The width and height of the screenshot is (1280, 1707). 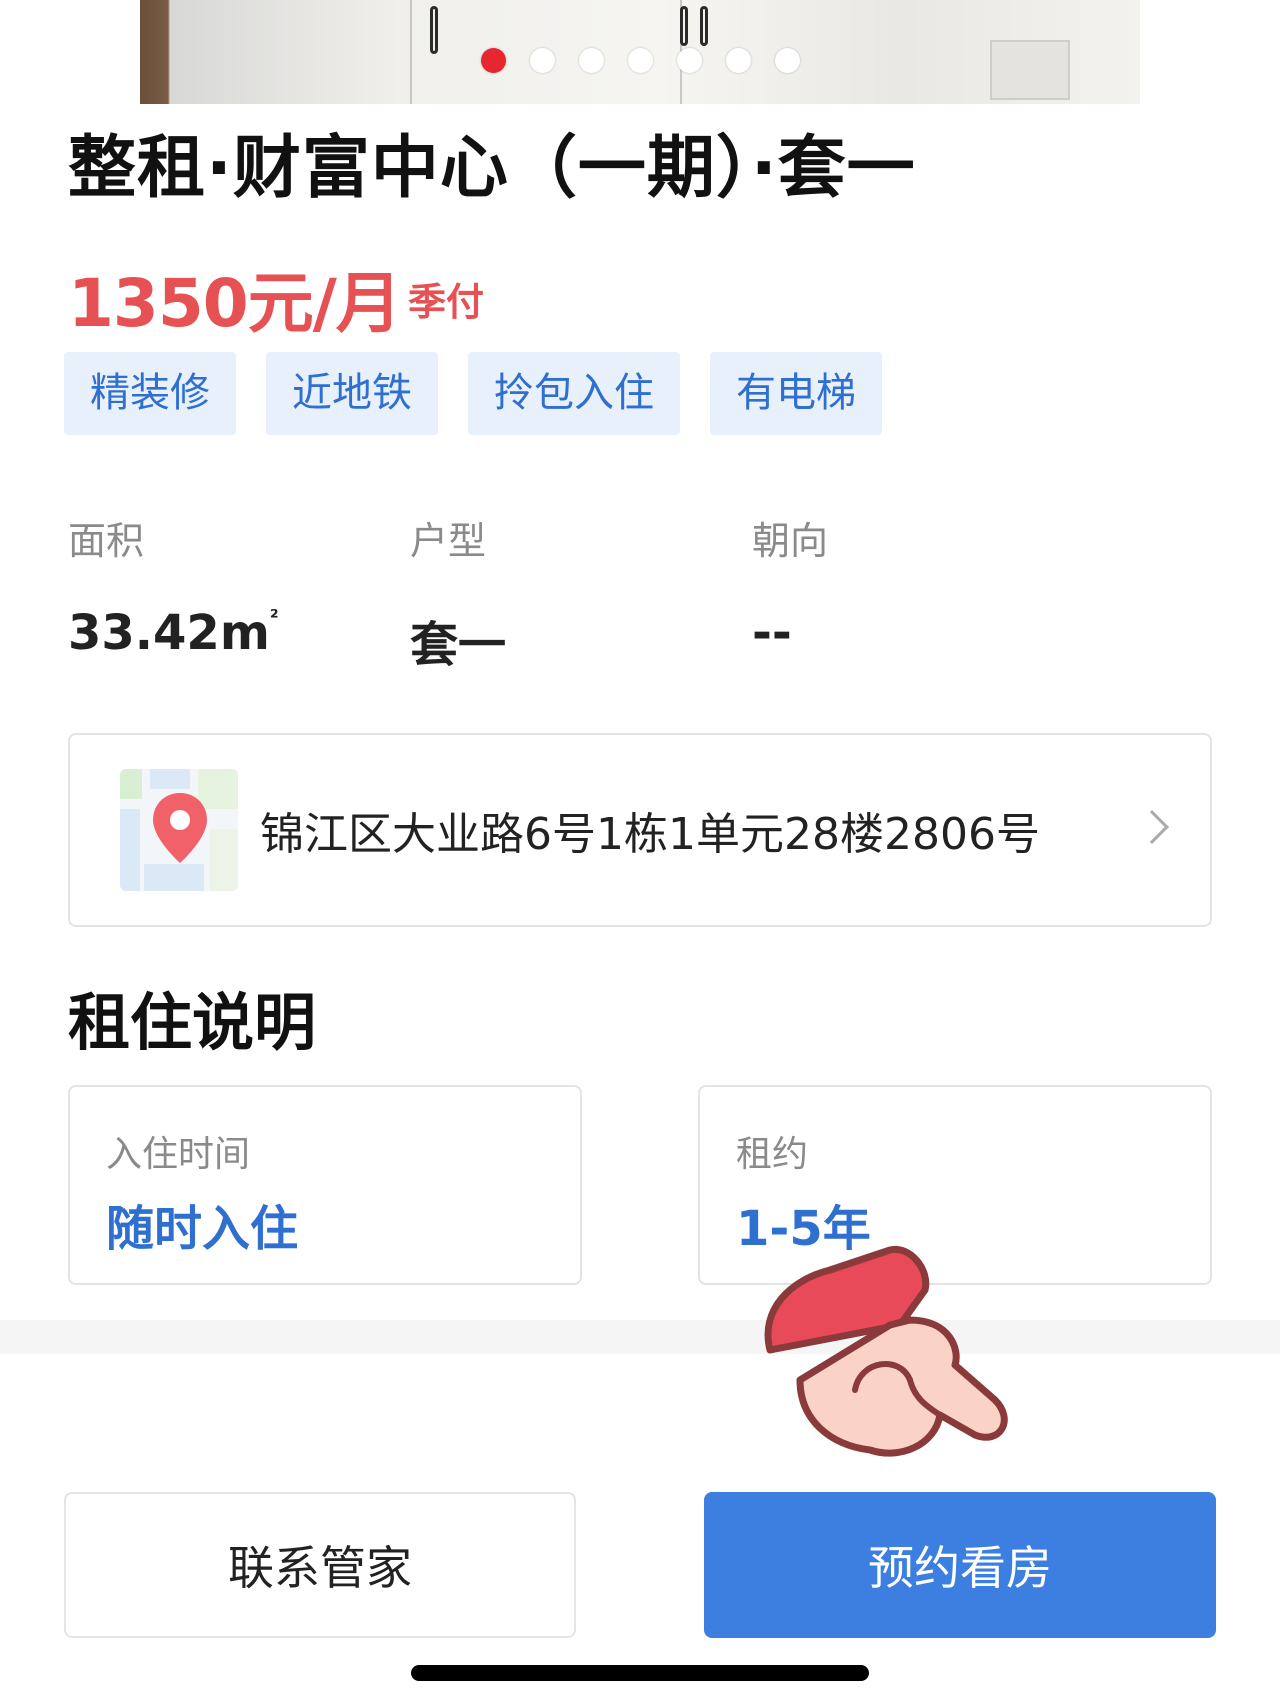 I want to click on attr-value: --, so click(x=772, y=633).